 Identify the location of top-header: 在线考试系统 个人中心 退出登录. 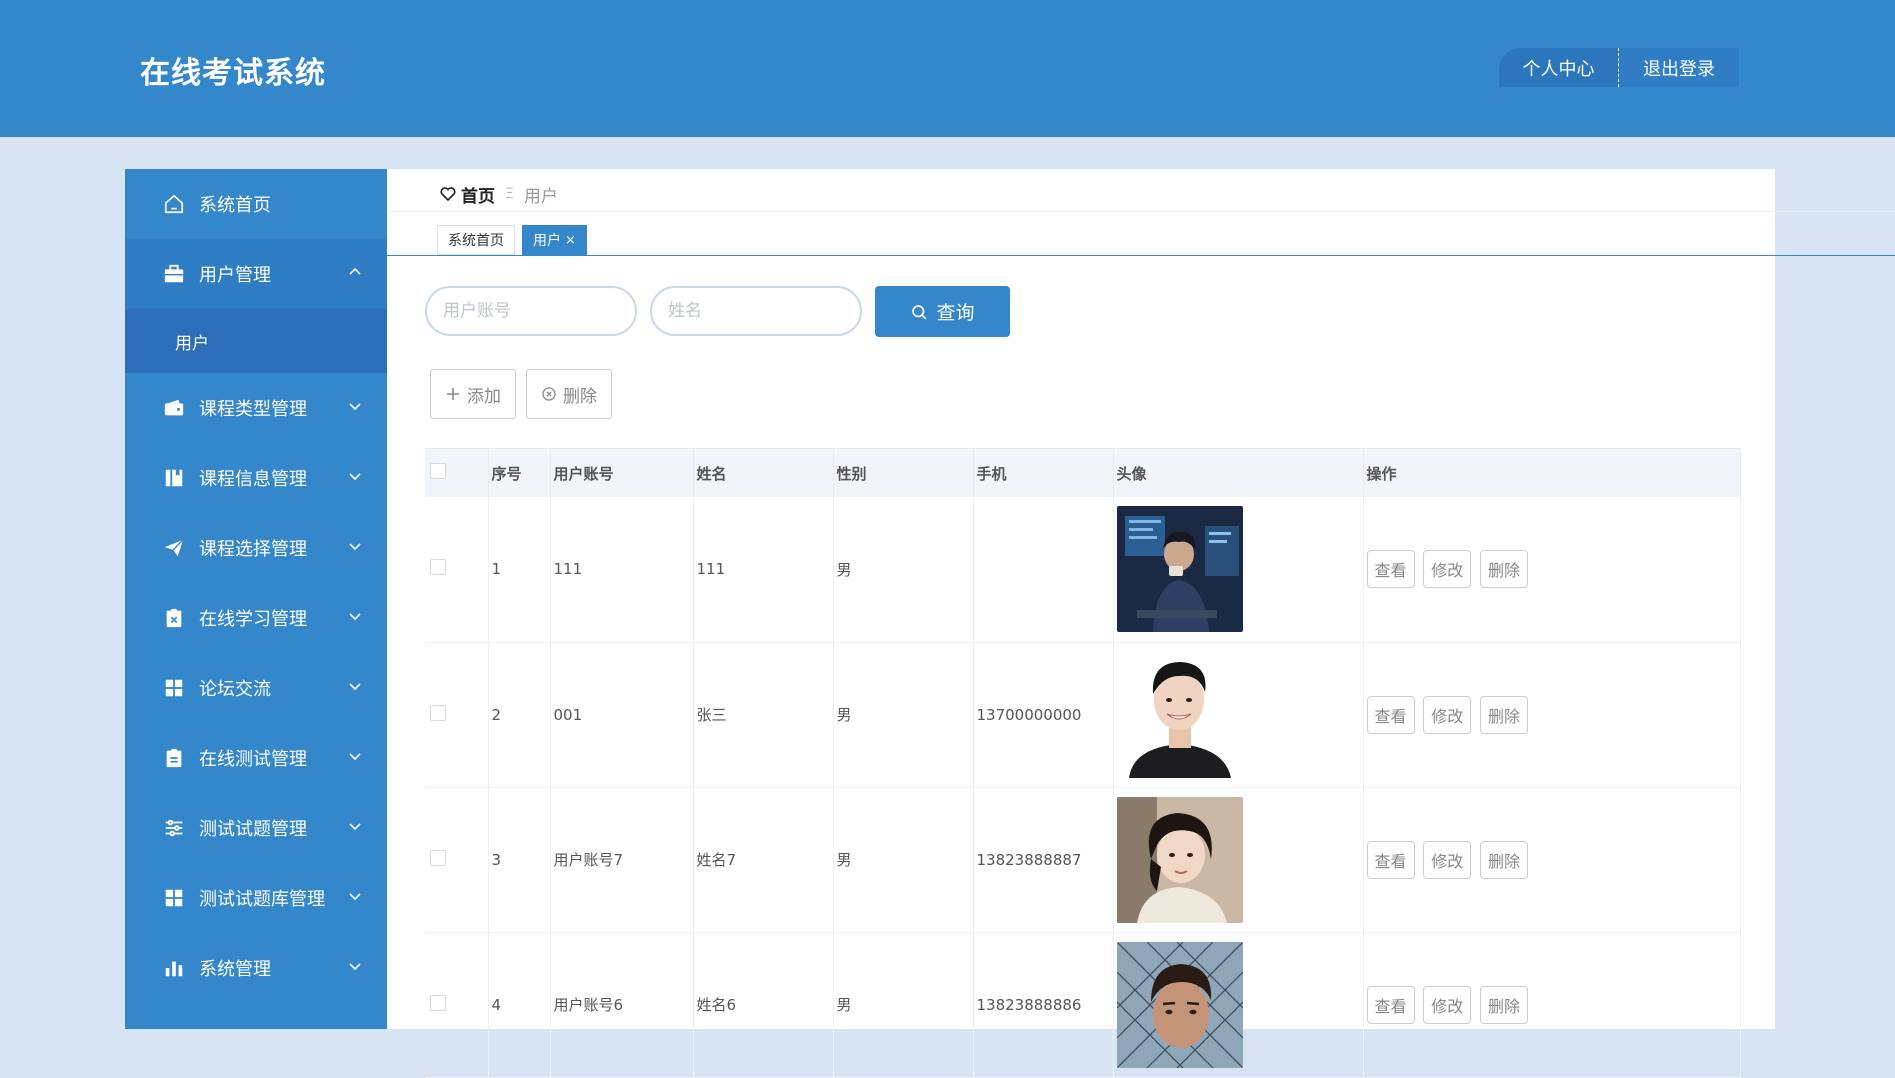
(947, 68).